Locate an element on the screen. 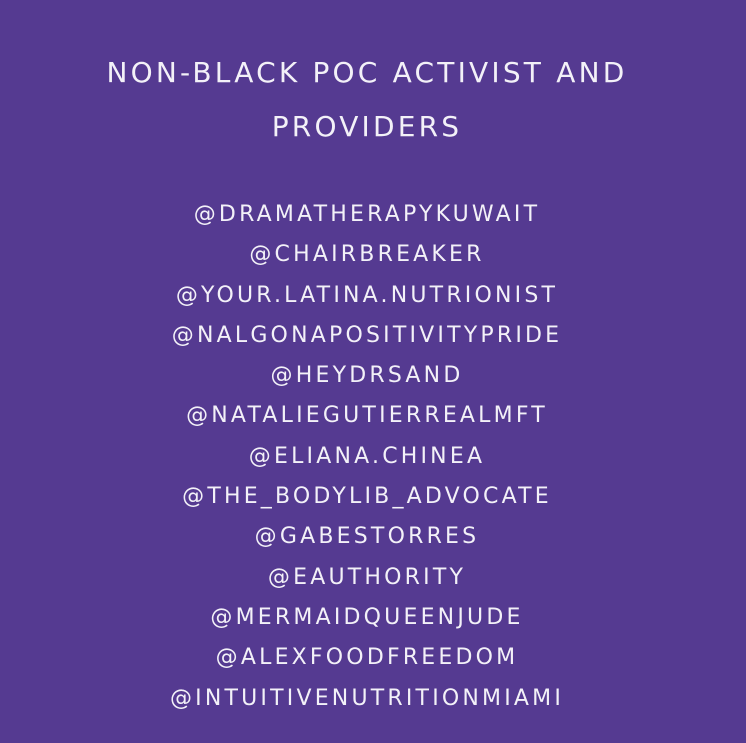 Image resolution: width=746 pixels, height=743 pixels. handle-nalgonapositivitypride: @NALGONAPOSITIVITYPRIDE is located at coordinates (367, 335).